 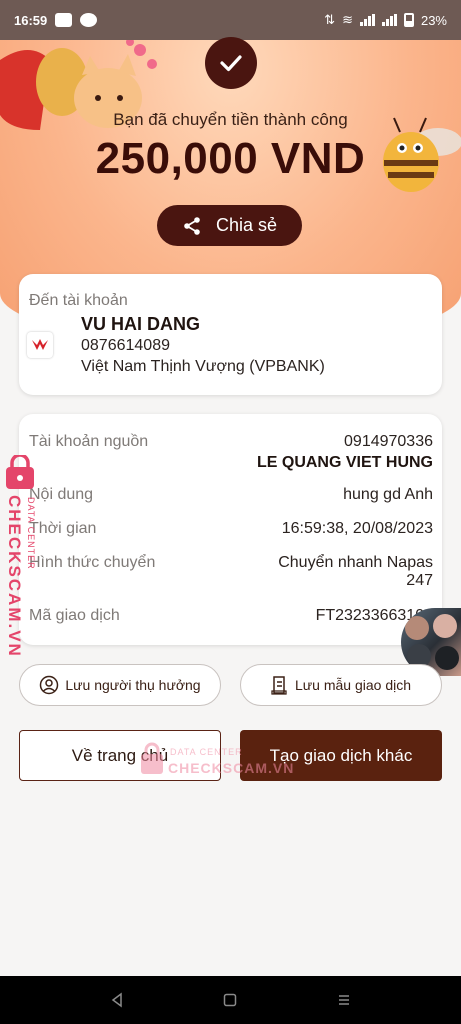 What do you see at coordinates (230, 119) in the screenshot?
I see `success-message: Bạn đã chuyển tiền thành công` at bounding box center [230, 119].